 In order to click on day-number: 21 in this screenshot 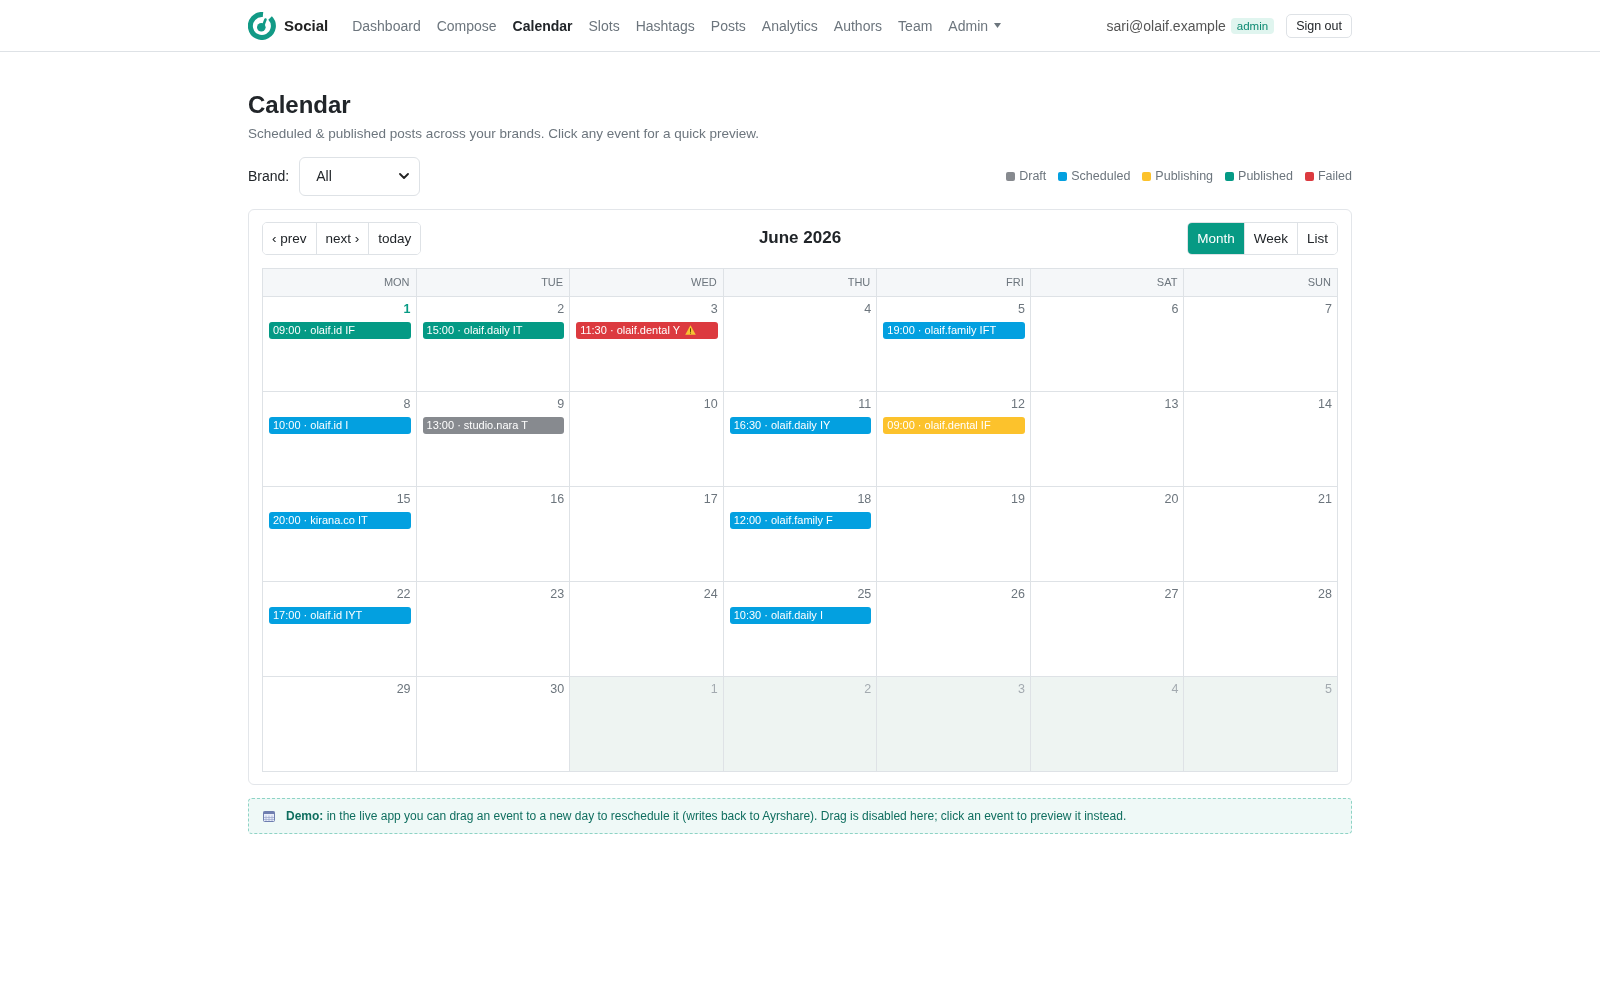, I will do `click(1325, 498)`.